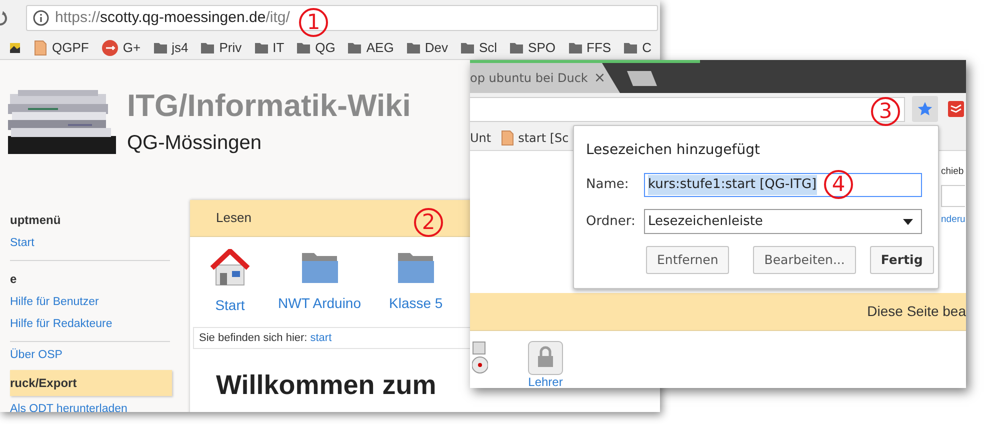 This screenshot has width=996, height=438. What do you see at coordinates (480, 358) in the screenshot?
I see `disc-icon` at bounding box center [480, 358].